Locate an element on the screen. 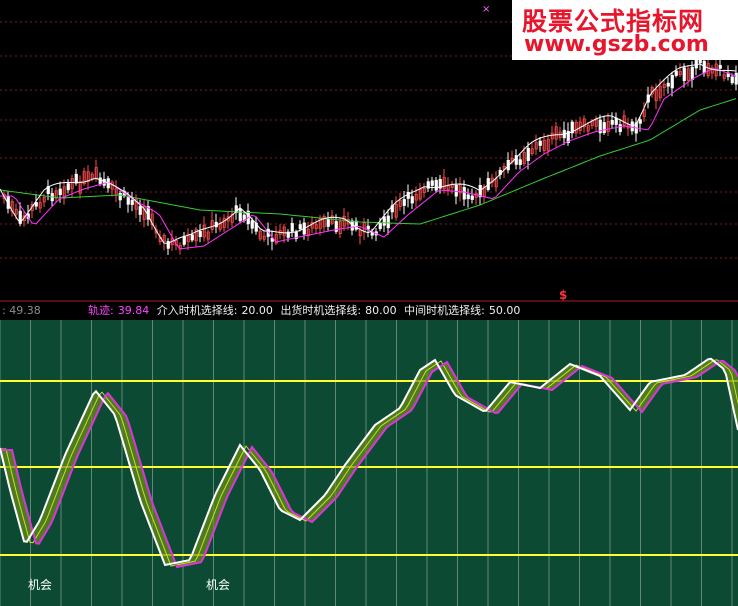 This screenshot has height=606, width=738. left-readout: : 49.38 is located at coordinates (21, 310).